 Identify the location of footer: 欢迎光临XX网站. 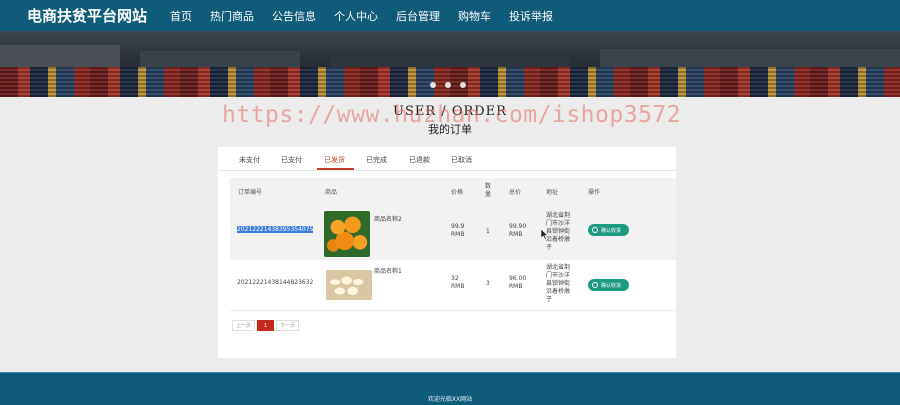
(450, 388).